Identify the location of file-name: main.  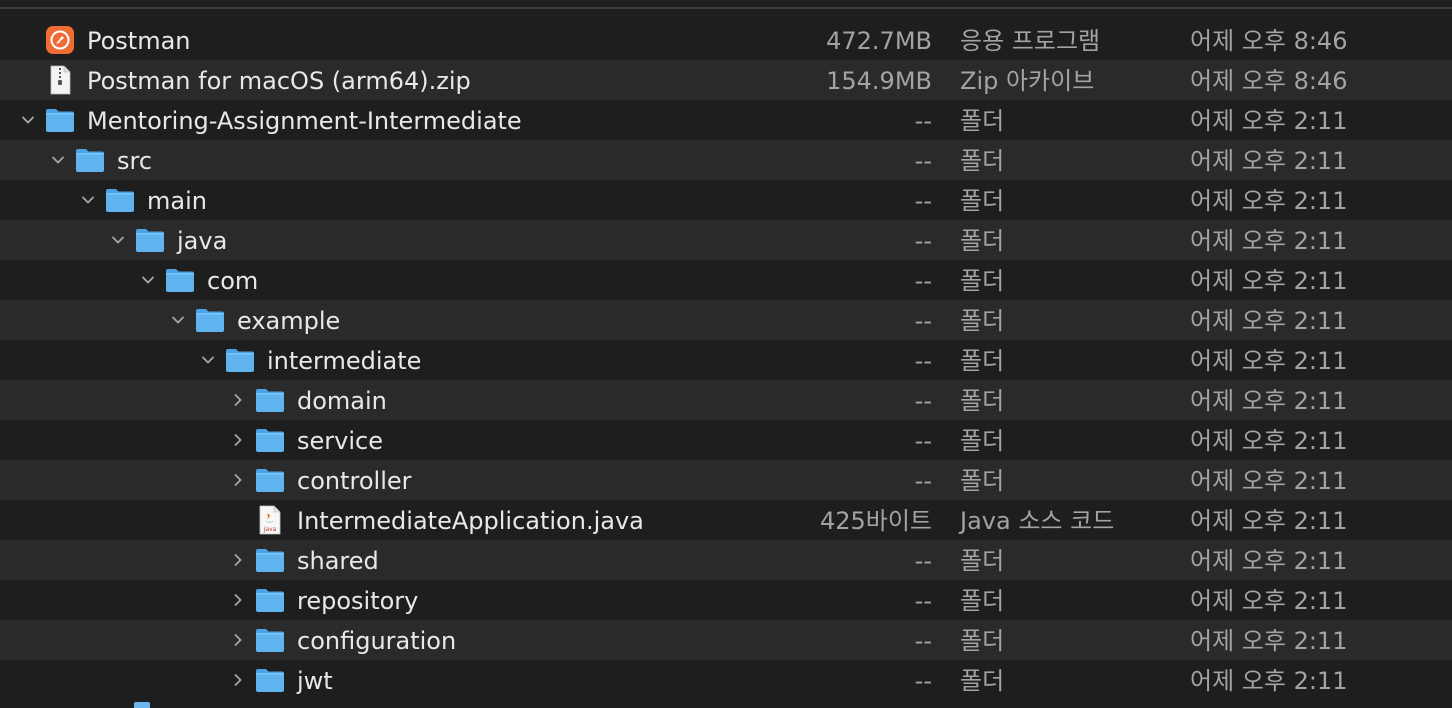
(177, 201).